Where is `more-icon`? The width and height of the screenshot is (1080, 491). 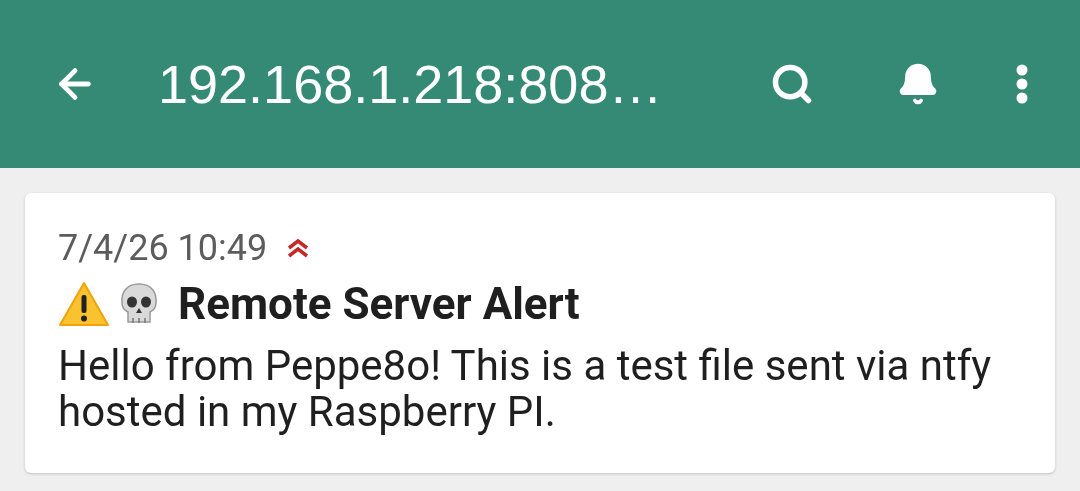 more-icon is located at coordinates (1022, 84).